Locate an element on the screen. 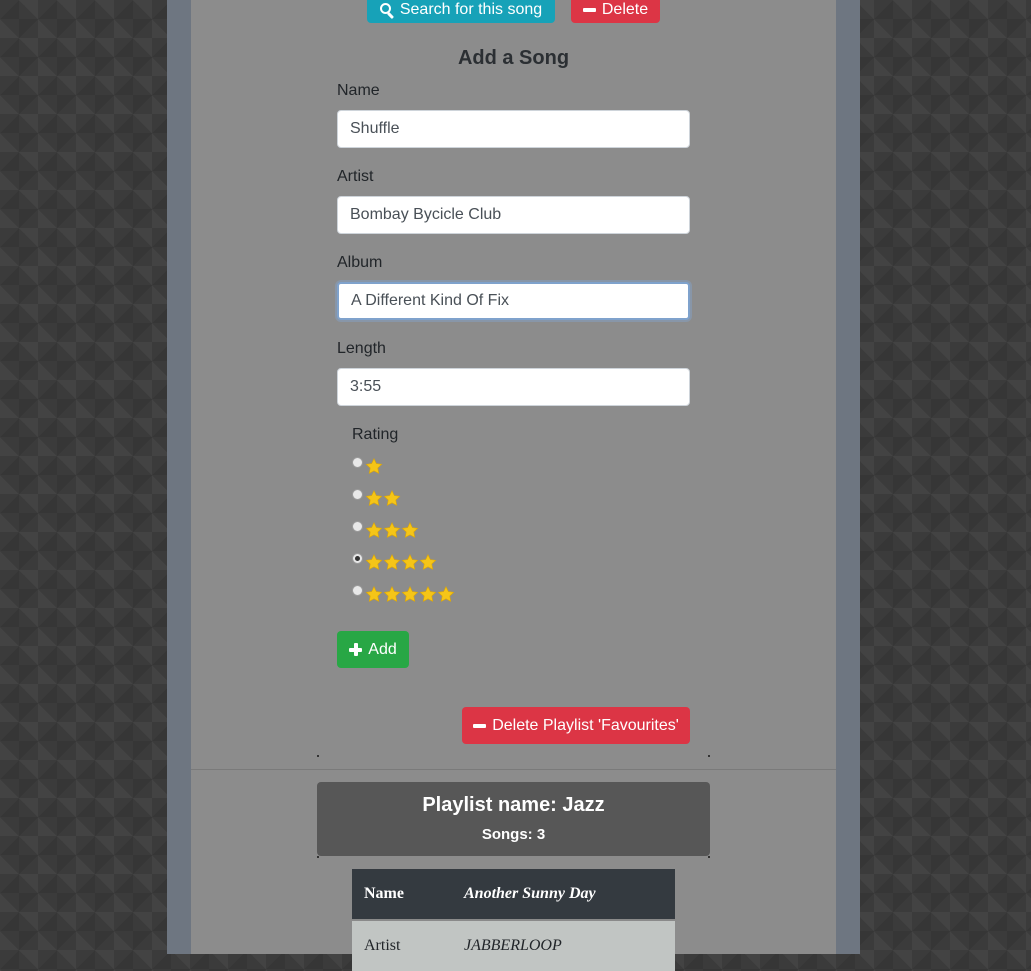 The image size is (1031, 971). table-row: Name Another Sunny Day is located at coordinates (513, 894).